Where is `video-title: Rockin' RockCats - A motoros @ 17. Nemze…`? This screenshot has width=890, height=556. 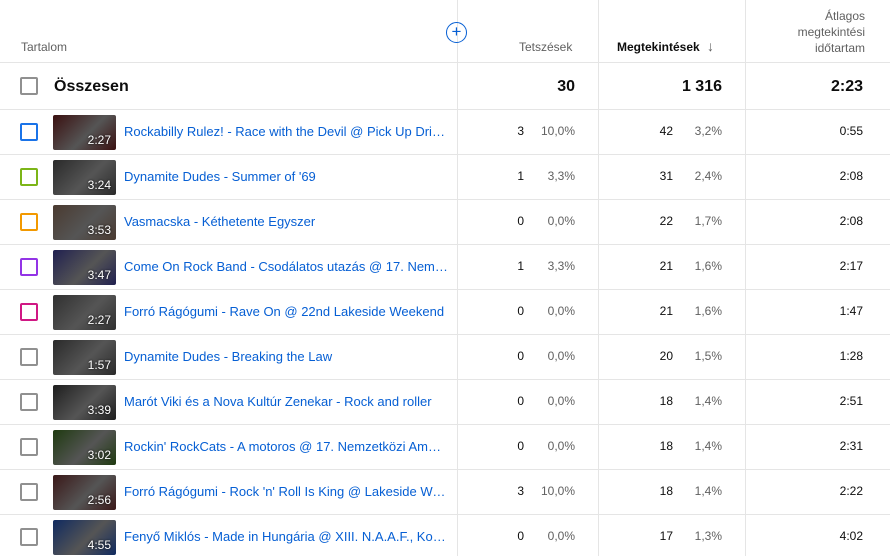 video-title: Rockin' RockCats - A motoros @ 17. Nemze… is located at coordinates (286, 446).